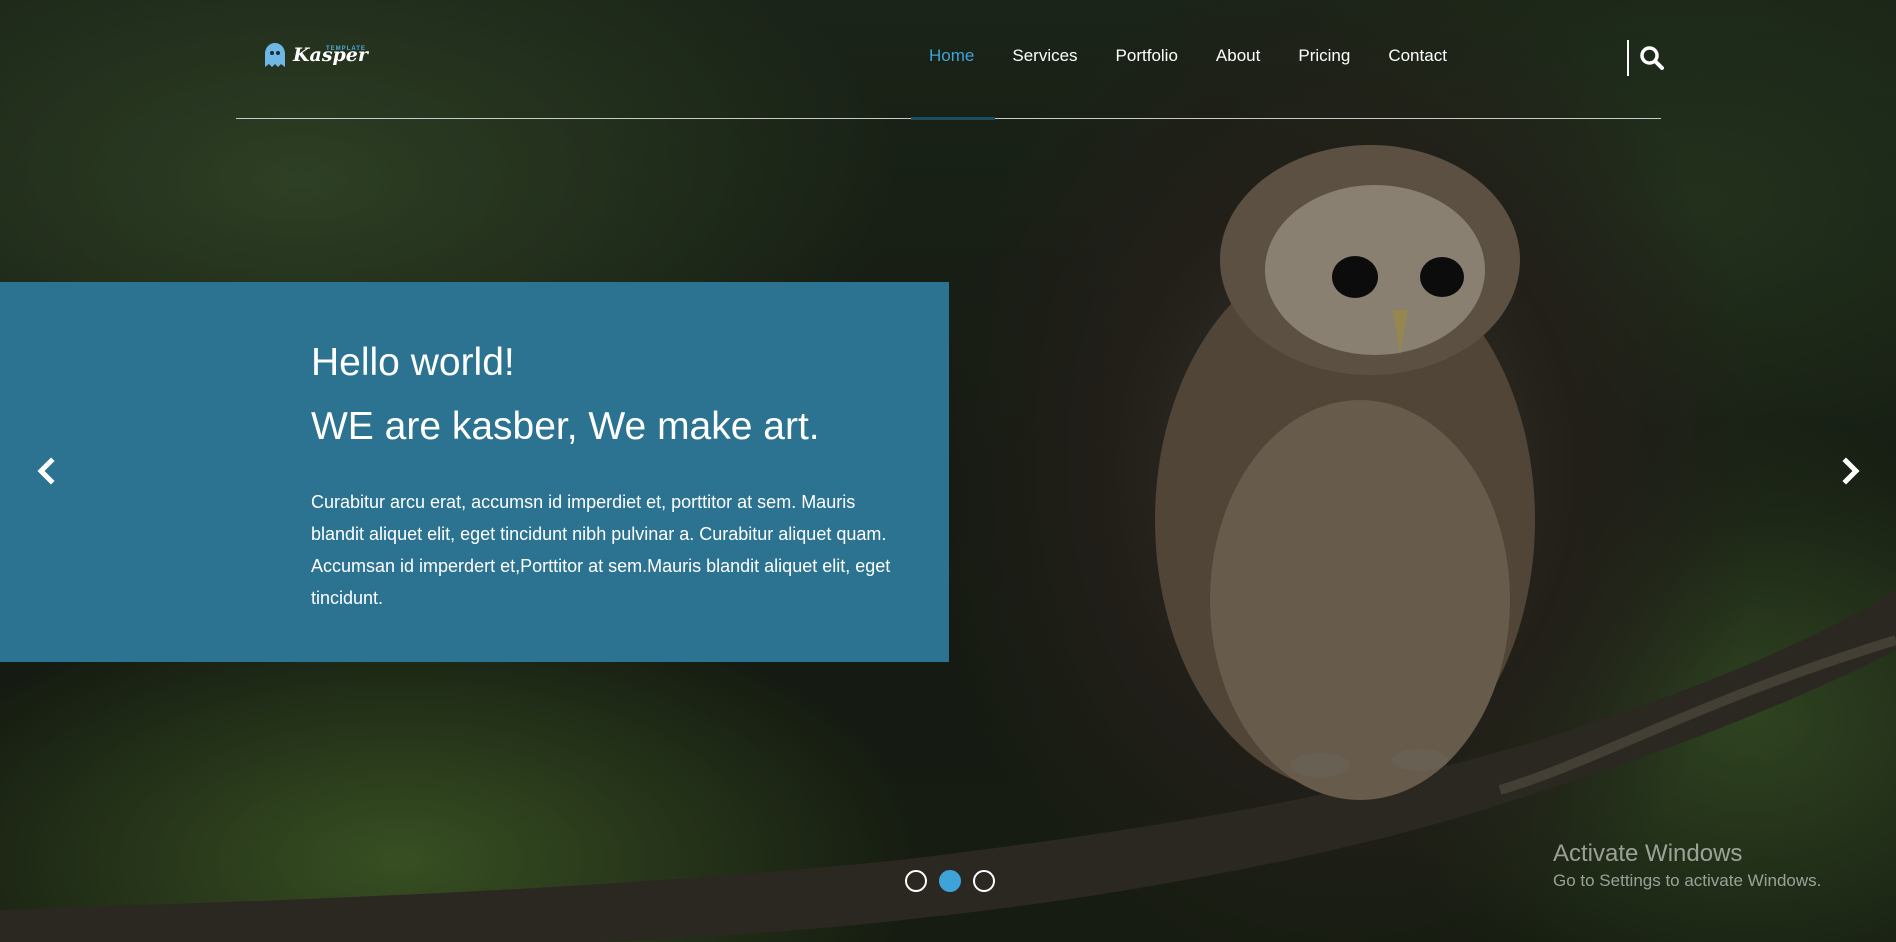 This screenshot has width=1896, height=942. I want to click on chevron-left-icon, so click(47, 471).